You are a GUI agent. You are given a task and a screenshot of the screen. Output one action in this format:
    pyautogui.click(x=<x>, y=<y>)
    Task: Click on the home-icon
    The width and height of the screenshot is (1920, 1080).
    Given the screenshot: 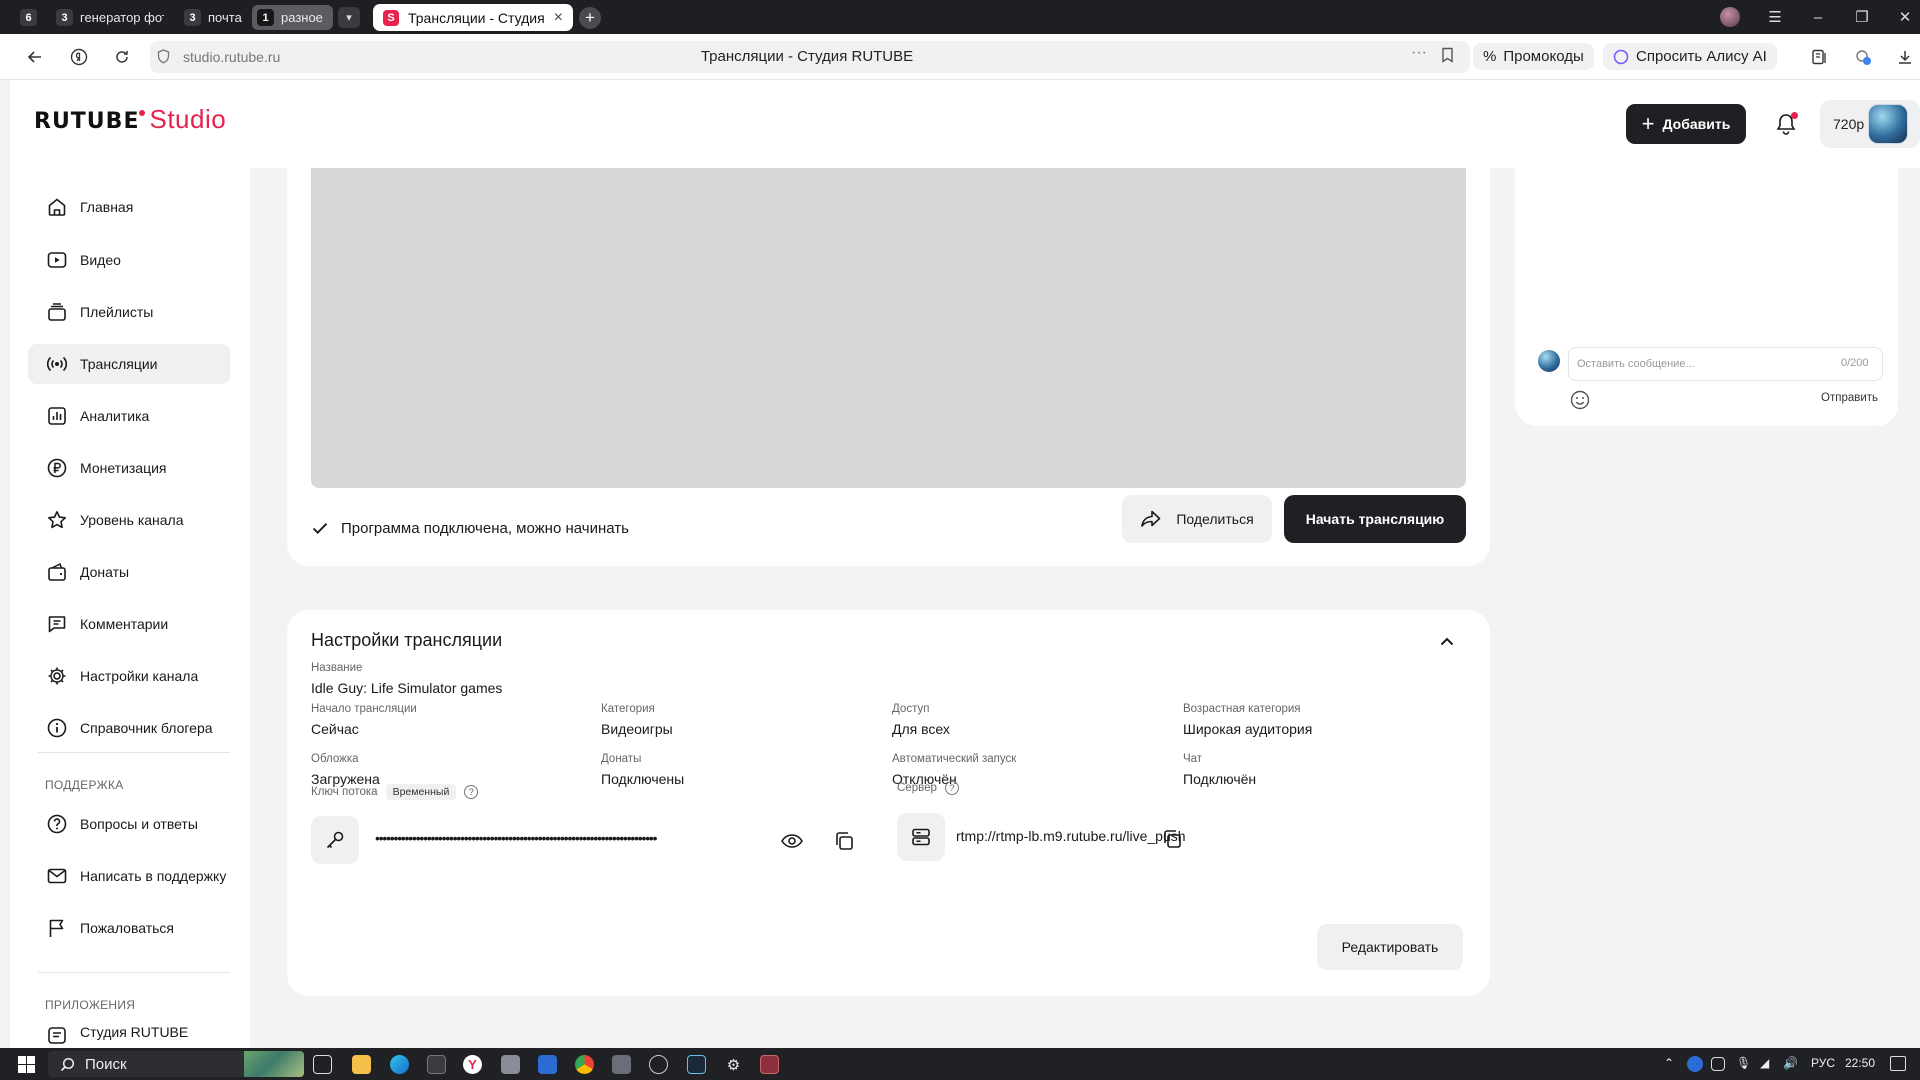 What is the action you would take?
    pyautogui.click(x=57, y=207)
    